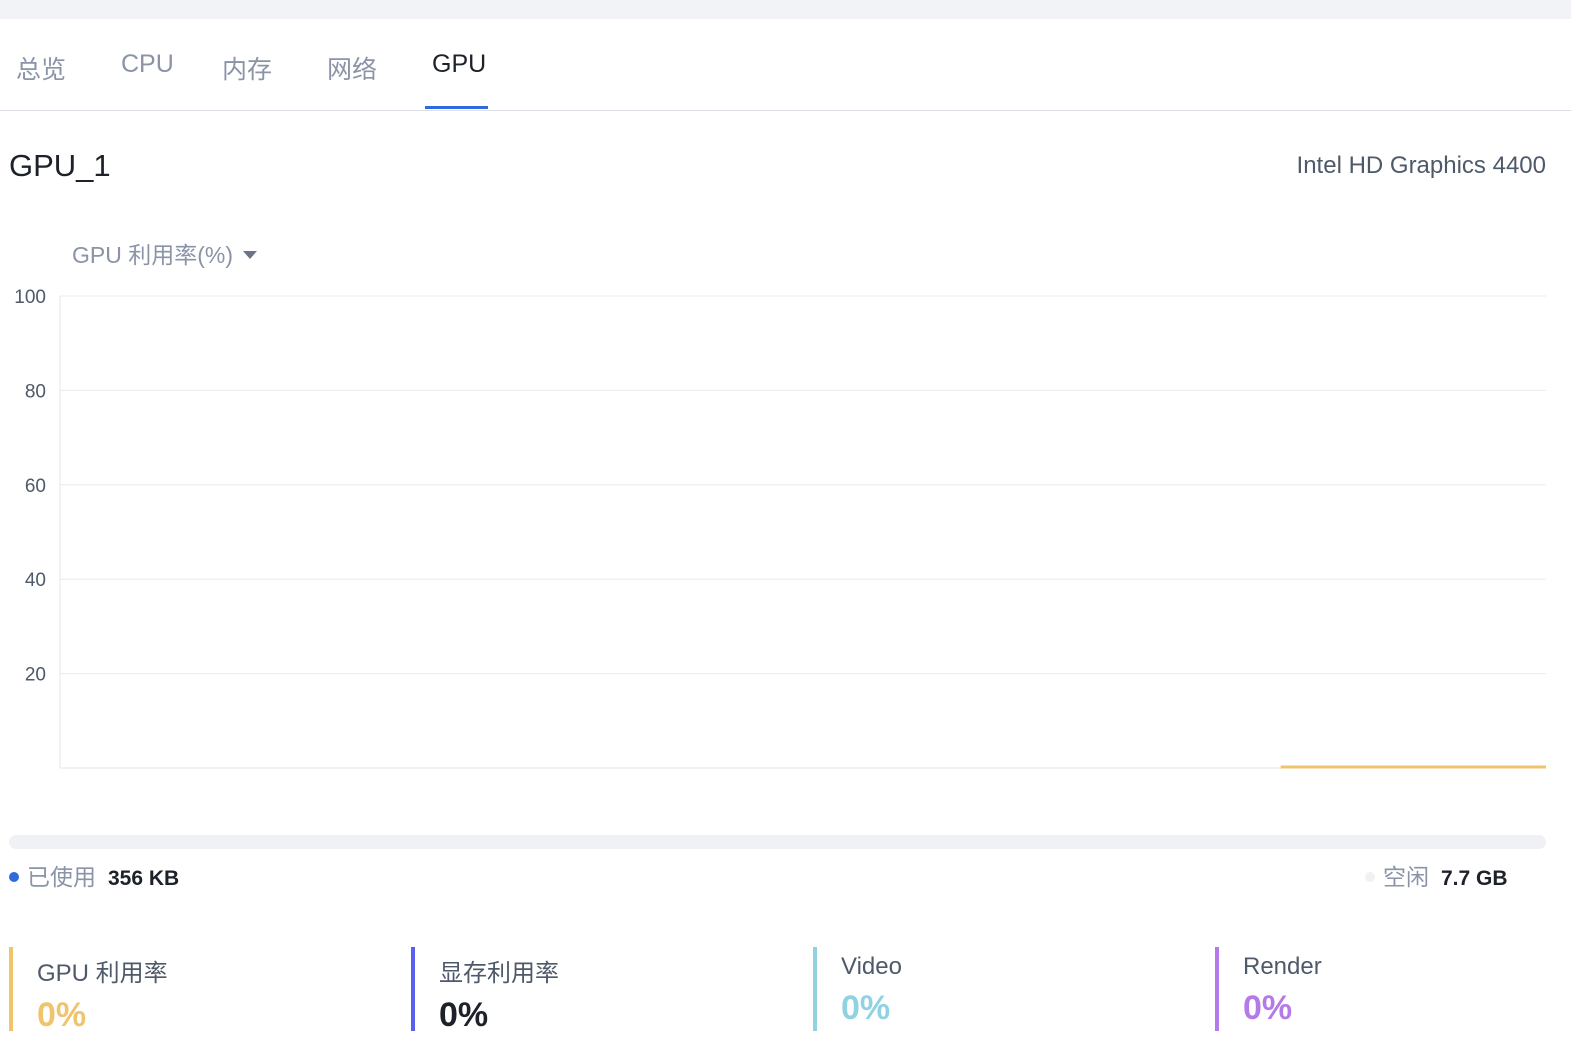  Describe the element at coordinates (1370, 876) in the screenshot. I see `free-dot-icon` at that location.